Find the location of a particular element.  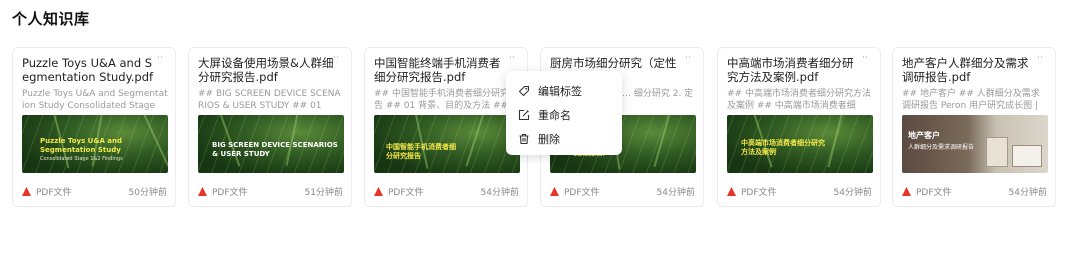

card-footer: PDF文件 50分钟前 is located at coordinates (94, 191).